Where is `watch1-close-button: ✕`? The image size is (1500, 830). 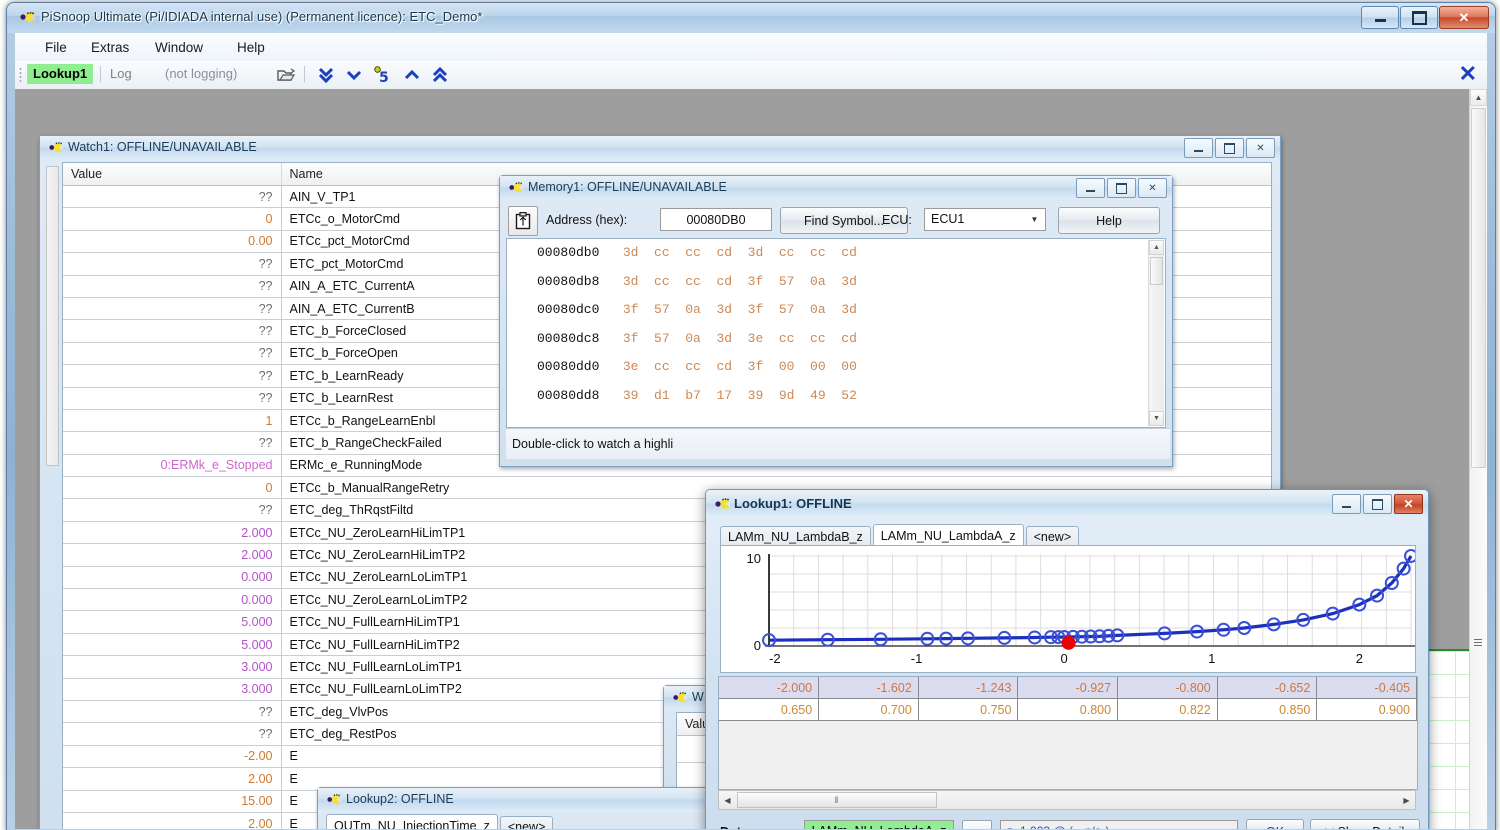 watch1-close-button: ✕ is located at coordinates (1260, 148).